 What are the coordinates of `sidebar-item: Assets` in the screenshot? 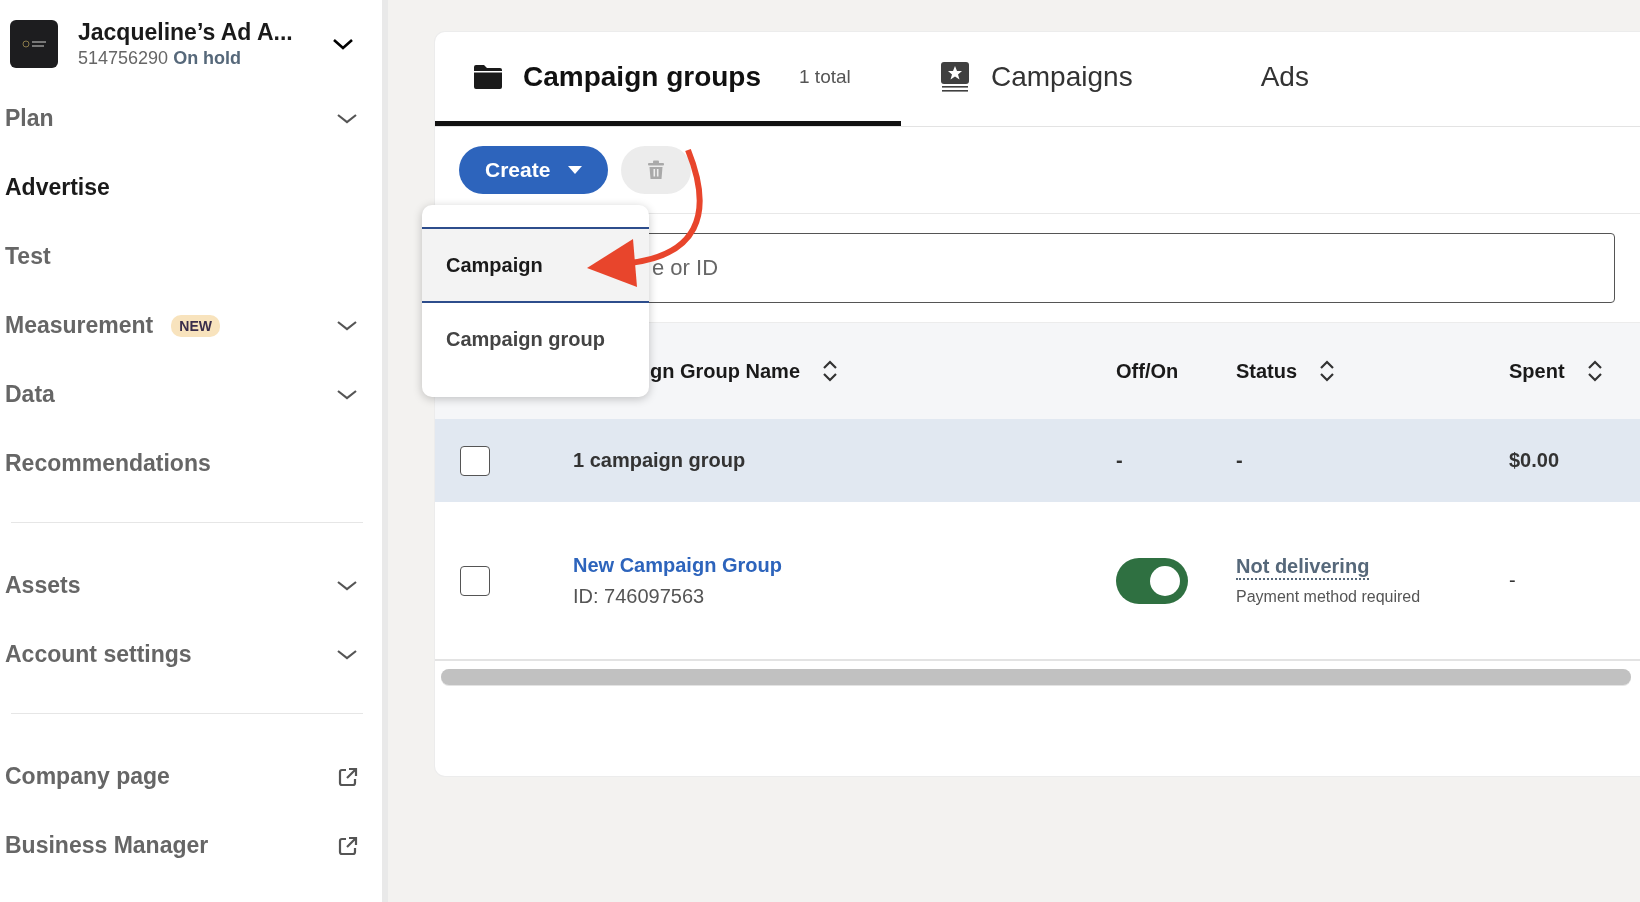 It's located at (43, 585).